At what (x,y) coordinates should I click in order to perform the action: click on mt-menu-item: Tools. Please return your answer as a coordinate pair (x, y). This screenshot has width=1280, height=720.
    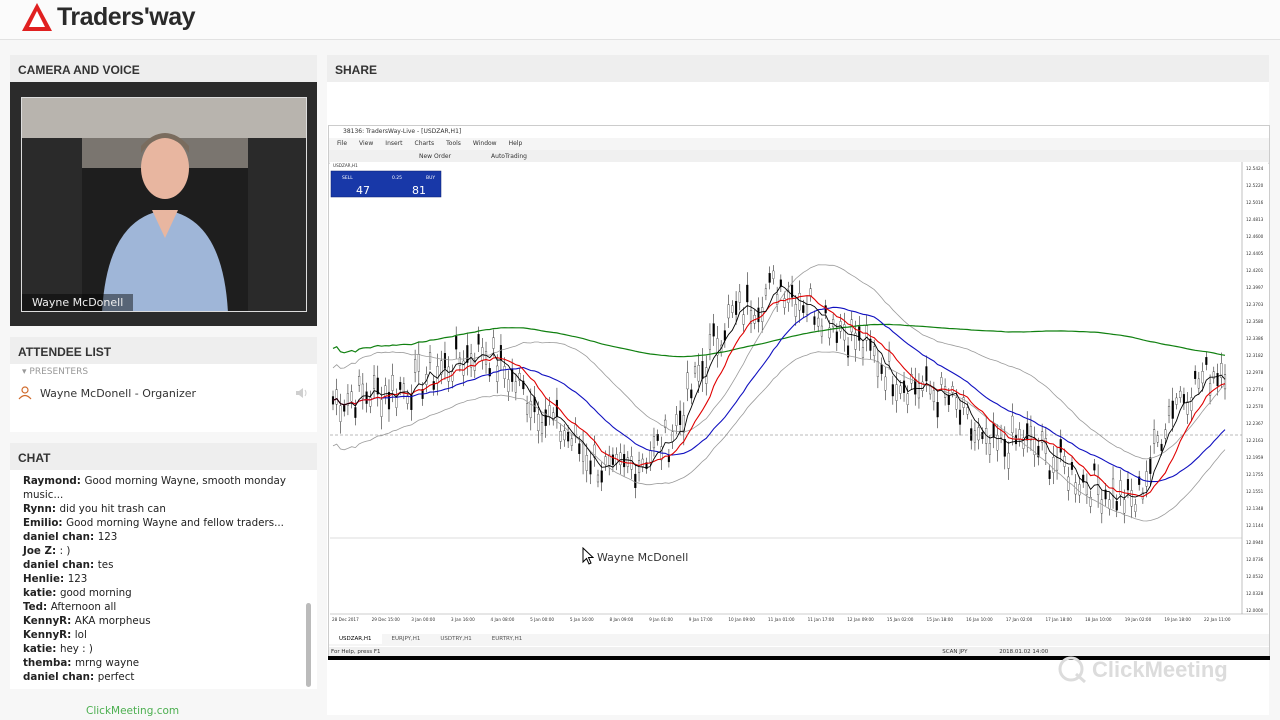
    Looking at the image, I should click on (453, 143).